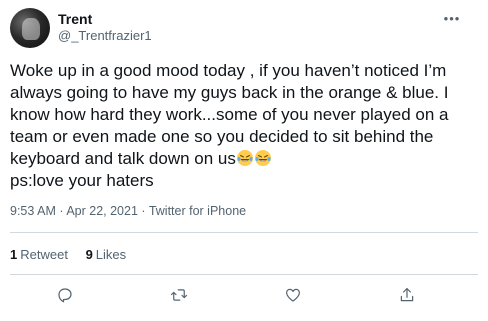  I want to click on retweet-button, so click(179, 295).